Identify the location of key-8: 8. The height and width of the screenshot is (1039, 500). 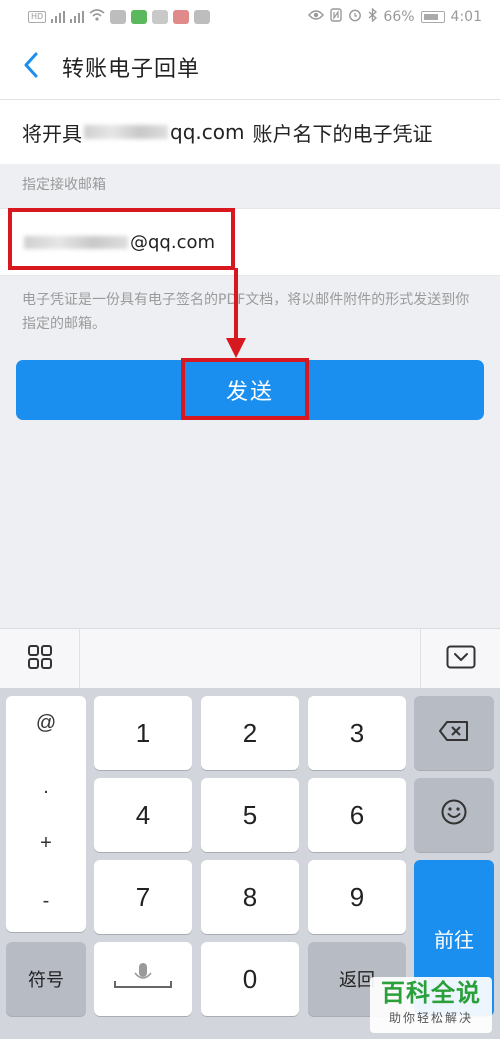
(250, 897).